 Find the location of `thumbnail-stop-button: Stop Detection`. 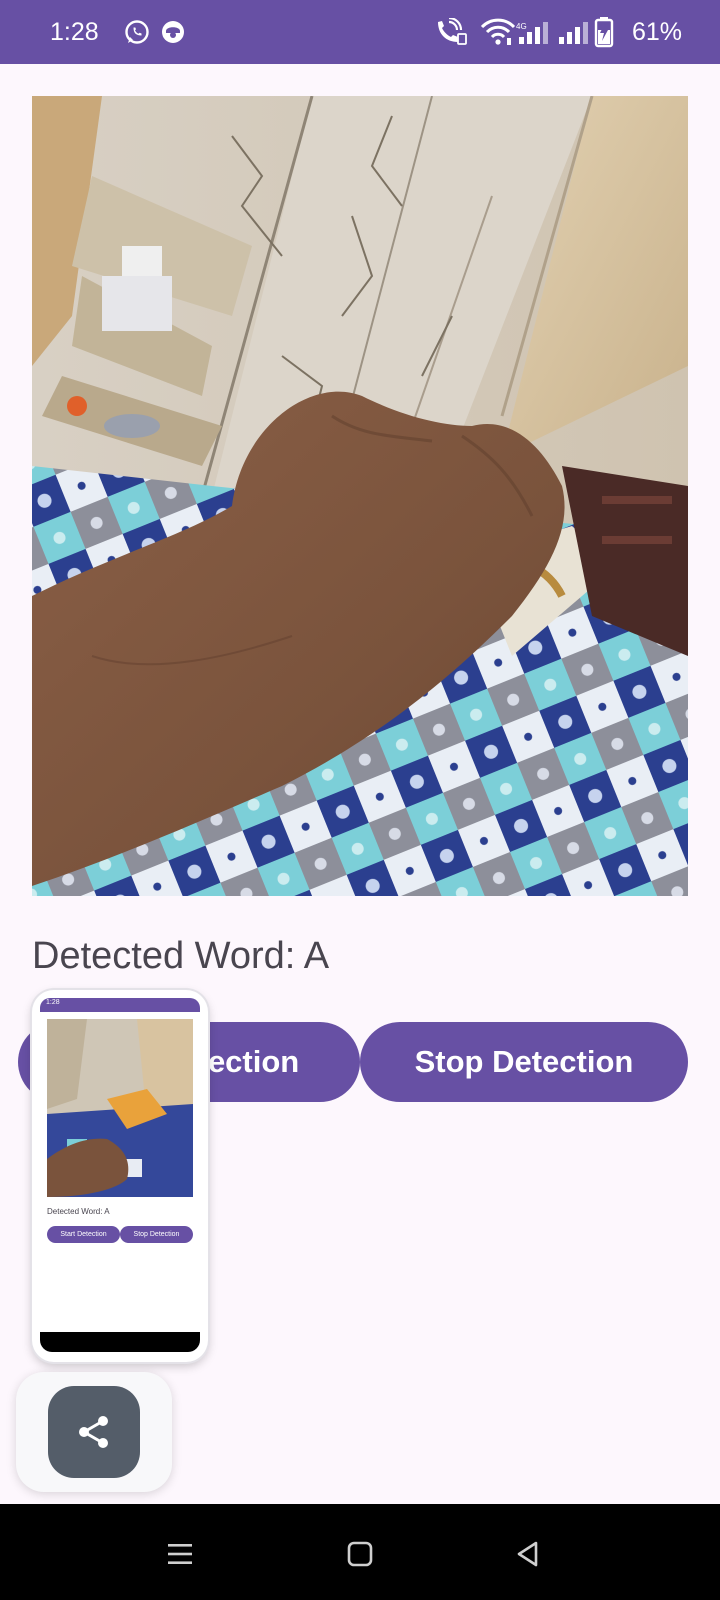

thumbnail-stop-button: Stop Detection is located at coordinates (156, 1234).